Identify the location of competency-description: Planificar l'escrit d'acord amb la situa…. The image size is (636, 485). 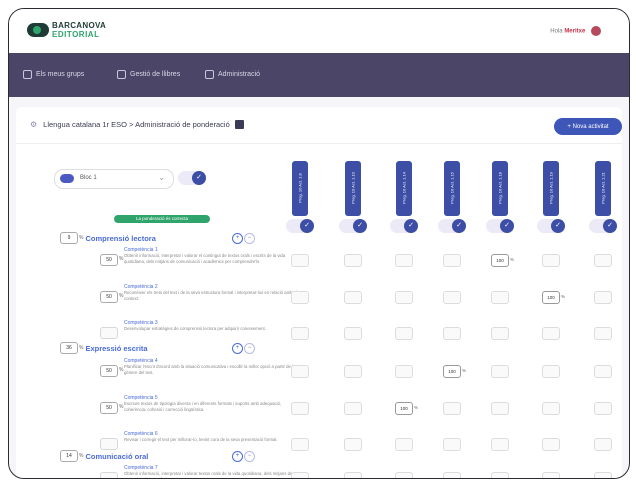
(210, 369).